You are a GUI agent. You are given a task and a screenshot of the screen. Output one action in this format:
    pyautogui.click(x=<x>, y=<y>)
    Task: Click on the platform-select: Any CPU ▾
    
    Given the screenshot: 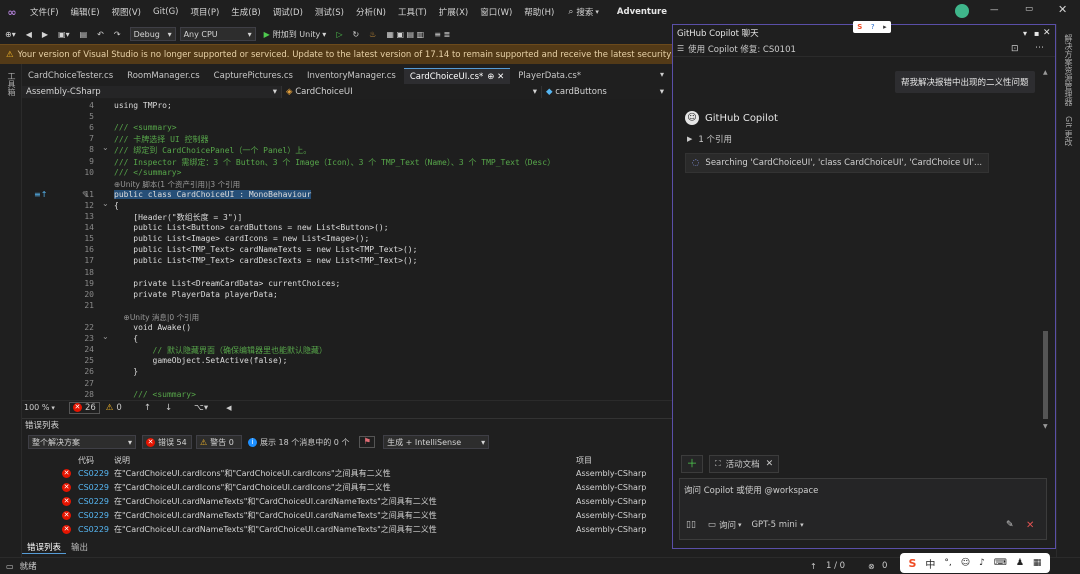 What is the action you would take?
    pyautogui.click(x=217, y=34)
    